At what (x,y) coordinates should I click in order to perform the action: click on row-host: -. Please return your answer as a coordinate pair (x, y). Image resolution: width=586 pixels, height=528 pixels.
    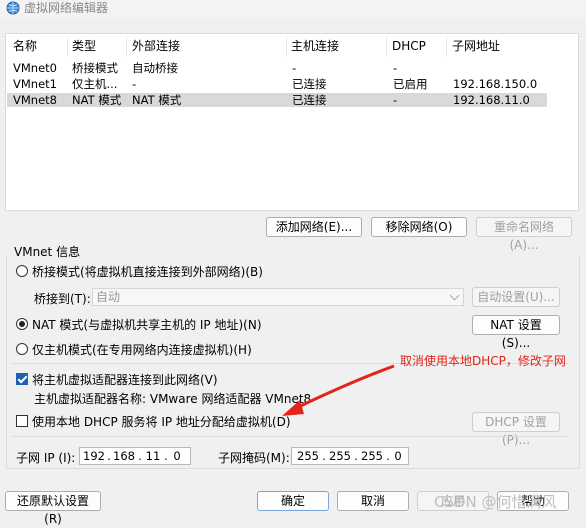
    Looking at the image, I should click on (294, 68).